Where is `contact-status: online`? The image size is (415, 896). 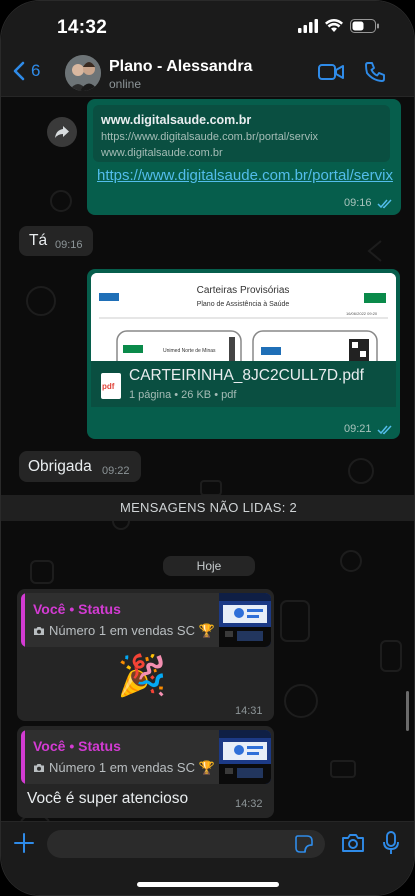 contact-status: online is located at coordinates (125, 84).